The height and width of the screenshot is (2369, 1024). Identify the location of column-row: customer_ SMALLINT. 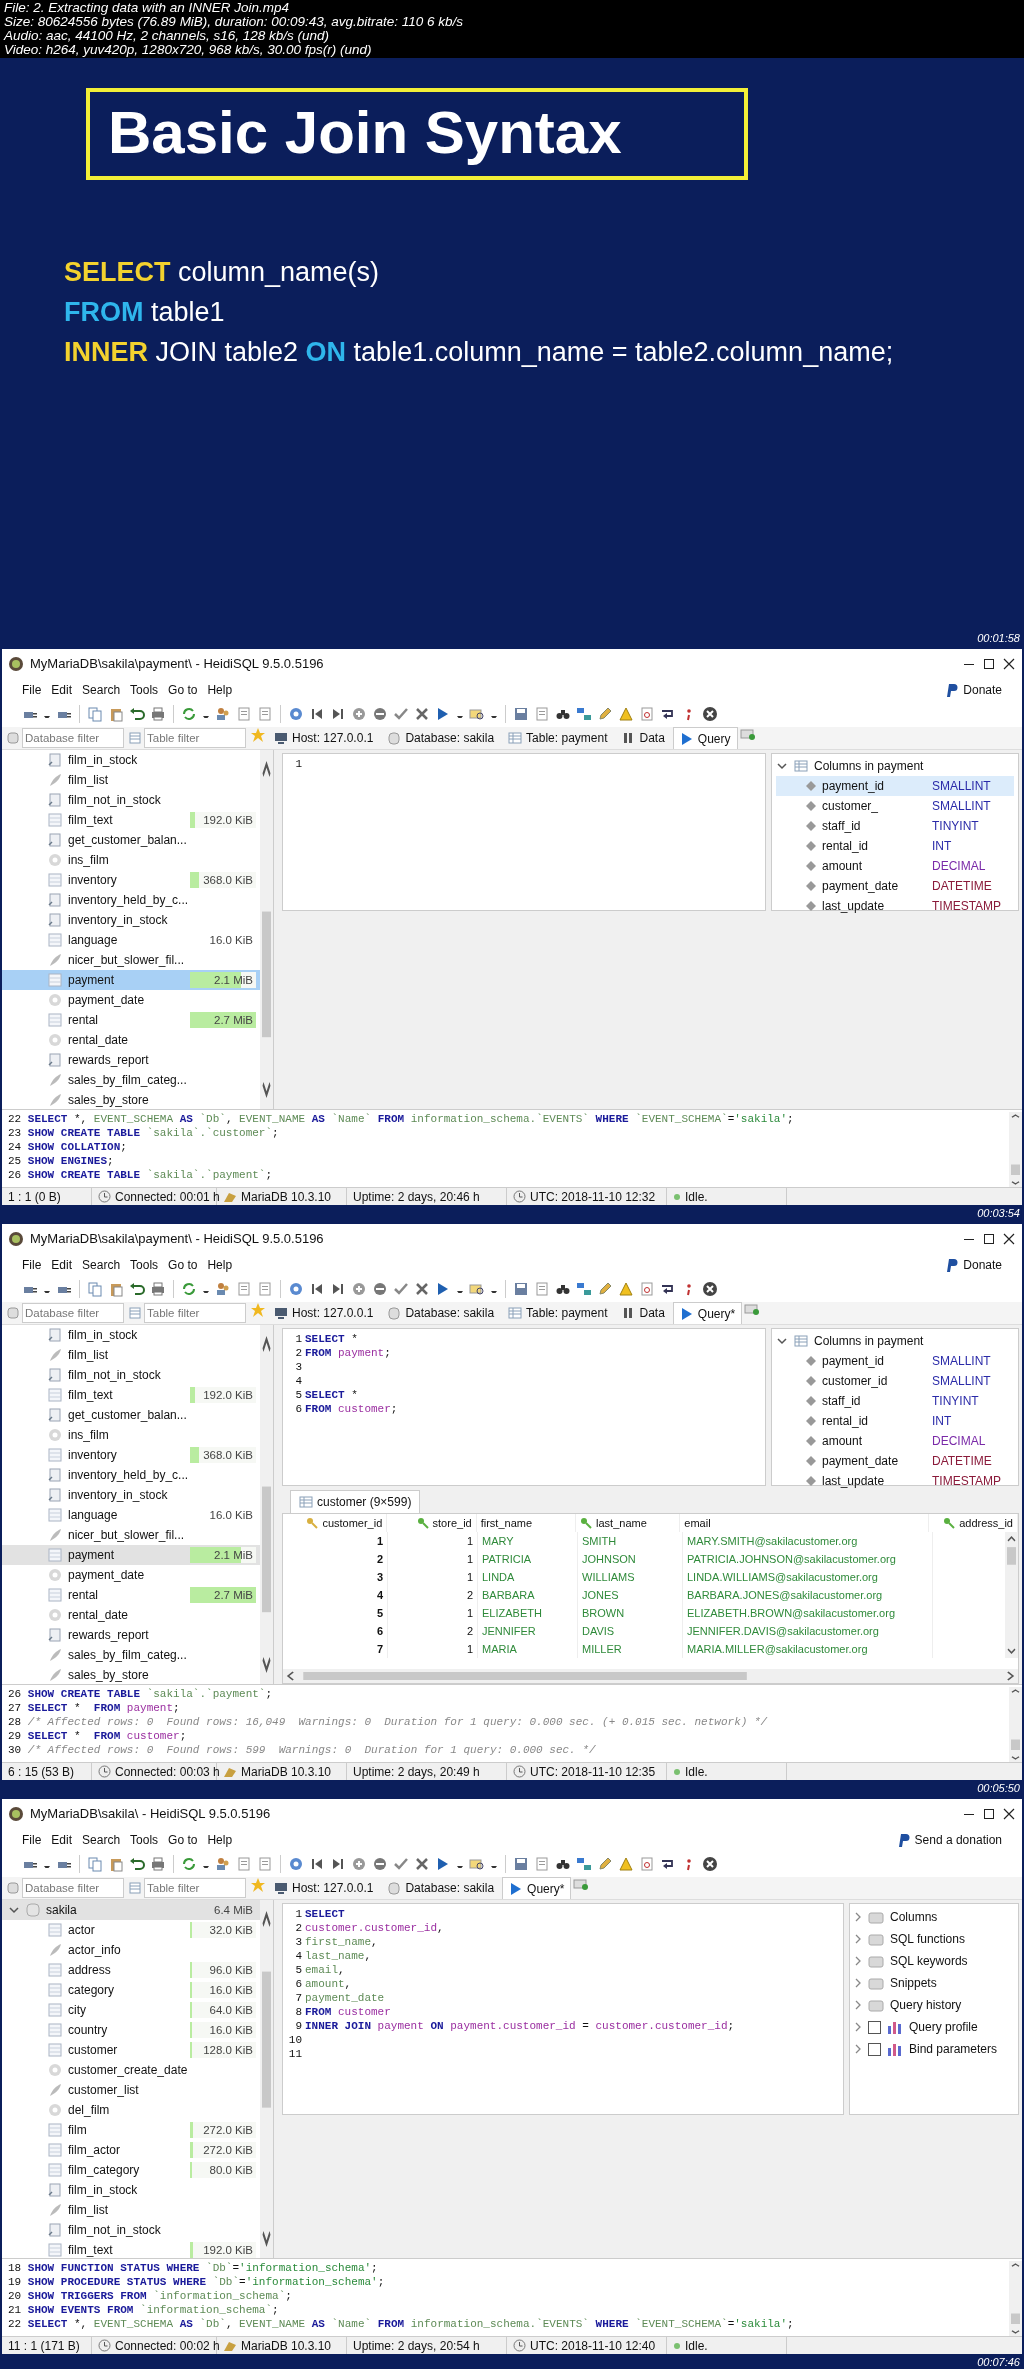
(895, 806).